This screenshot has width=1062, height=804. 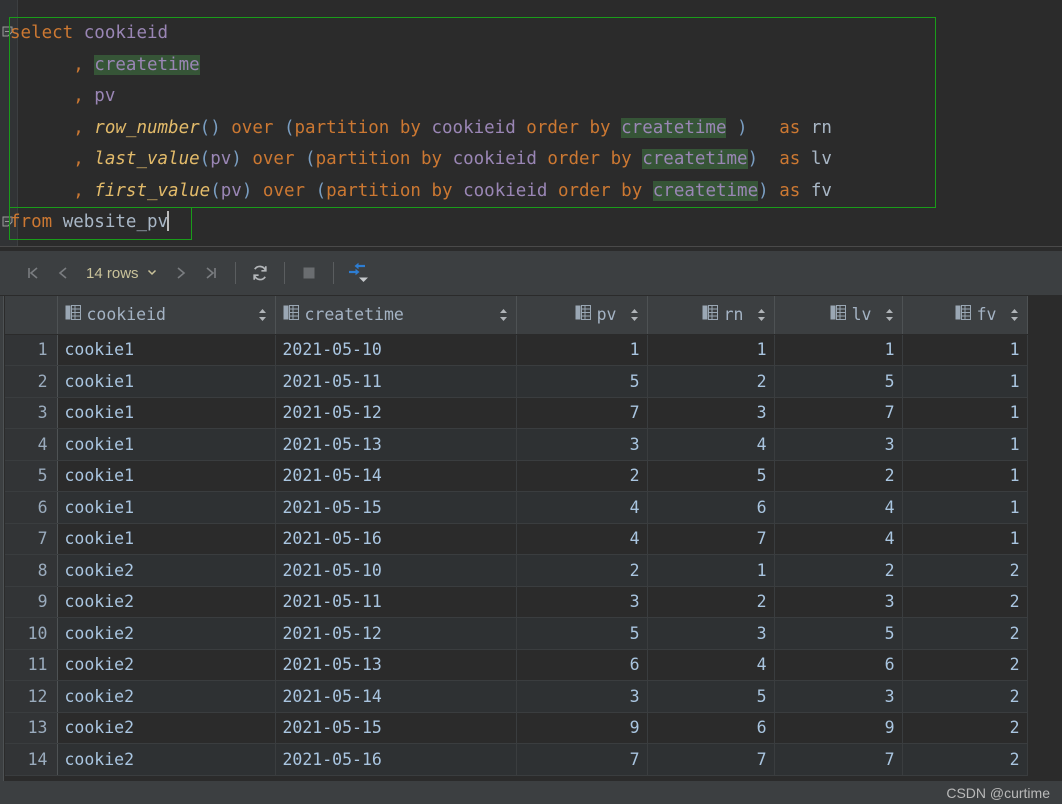 I want to click on table-row: 14 cookie2 2021-05-16 7 7 7 2, so click(x=516, y=759).